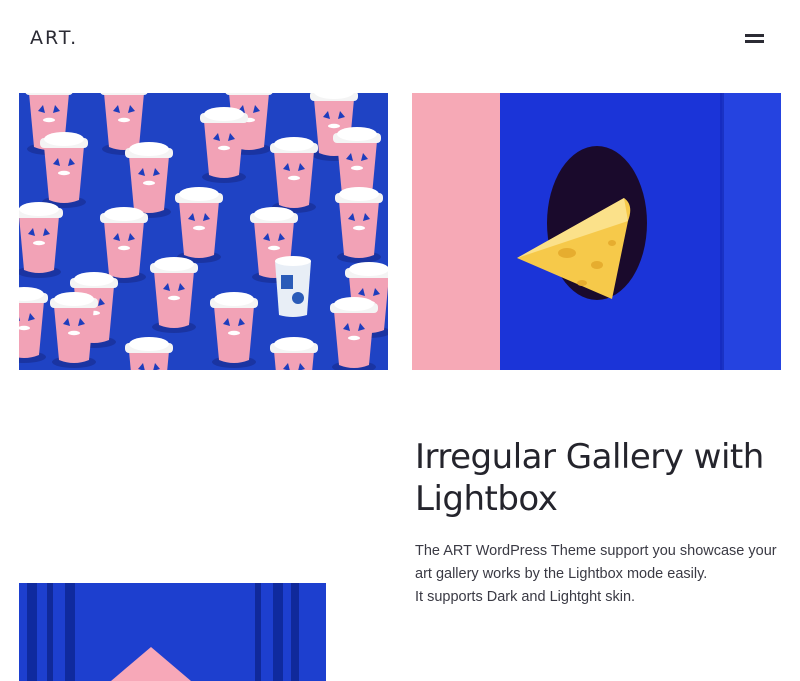 This screenshot has height=681, width=800. What do you see at coordinates (754, 41) in the screenshot?
I see `menu-line-bottom` at bounding box center [754, 41].